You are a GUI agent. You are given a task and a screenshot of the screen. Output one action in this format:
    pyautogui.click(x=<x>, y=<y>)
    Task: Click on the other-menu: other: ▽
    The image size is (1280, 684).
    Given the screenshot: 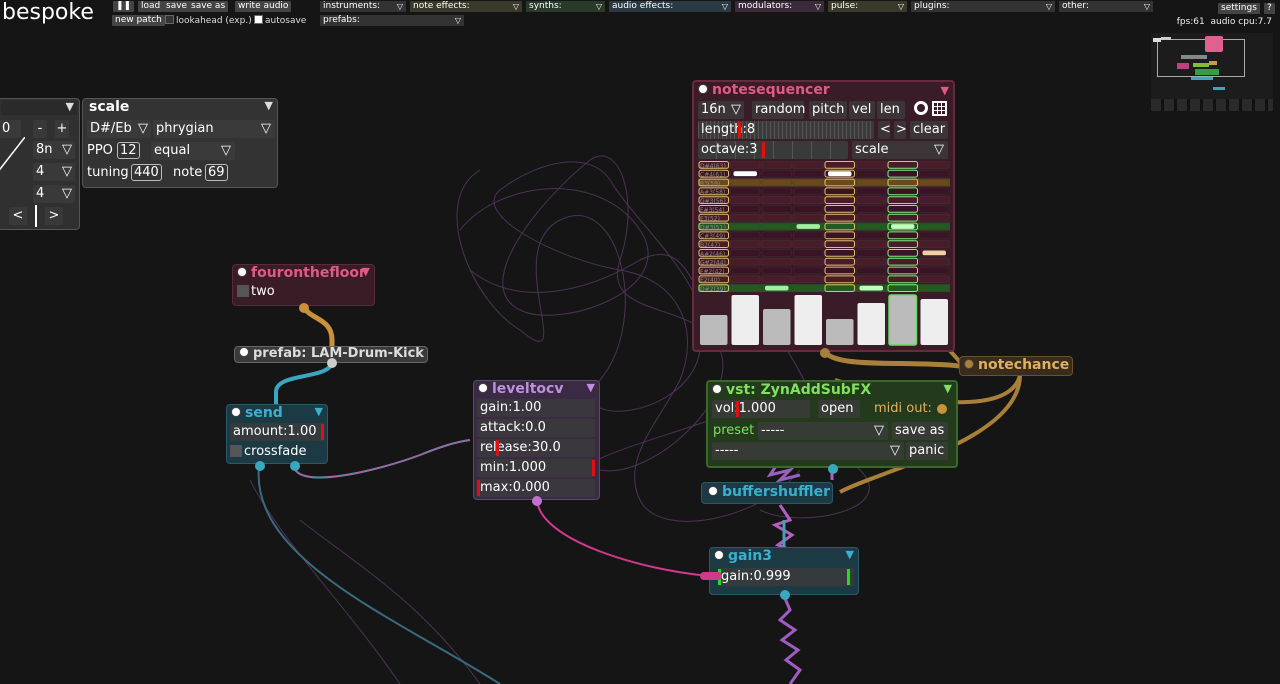 What is the action you would take?
    pyautogui.click(x=1106, y=6)
    